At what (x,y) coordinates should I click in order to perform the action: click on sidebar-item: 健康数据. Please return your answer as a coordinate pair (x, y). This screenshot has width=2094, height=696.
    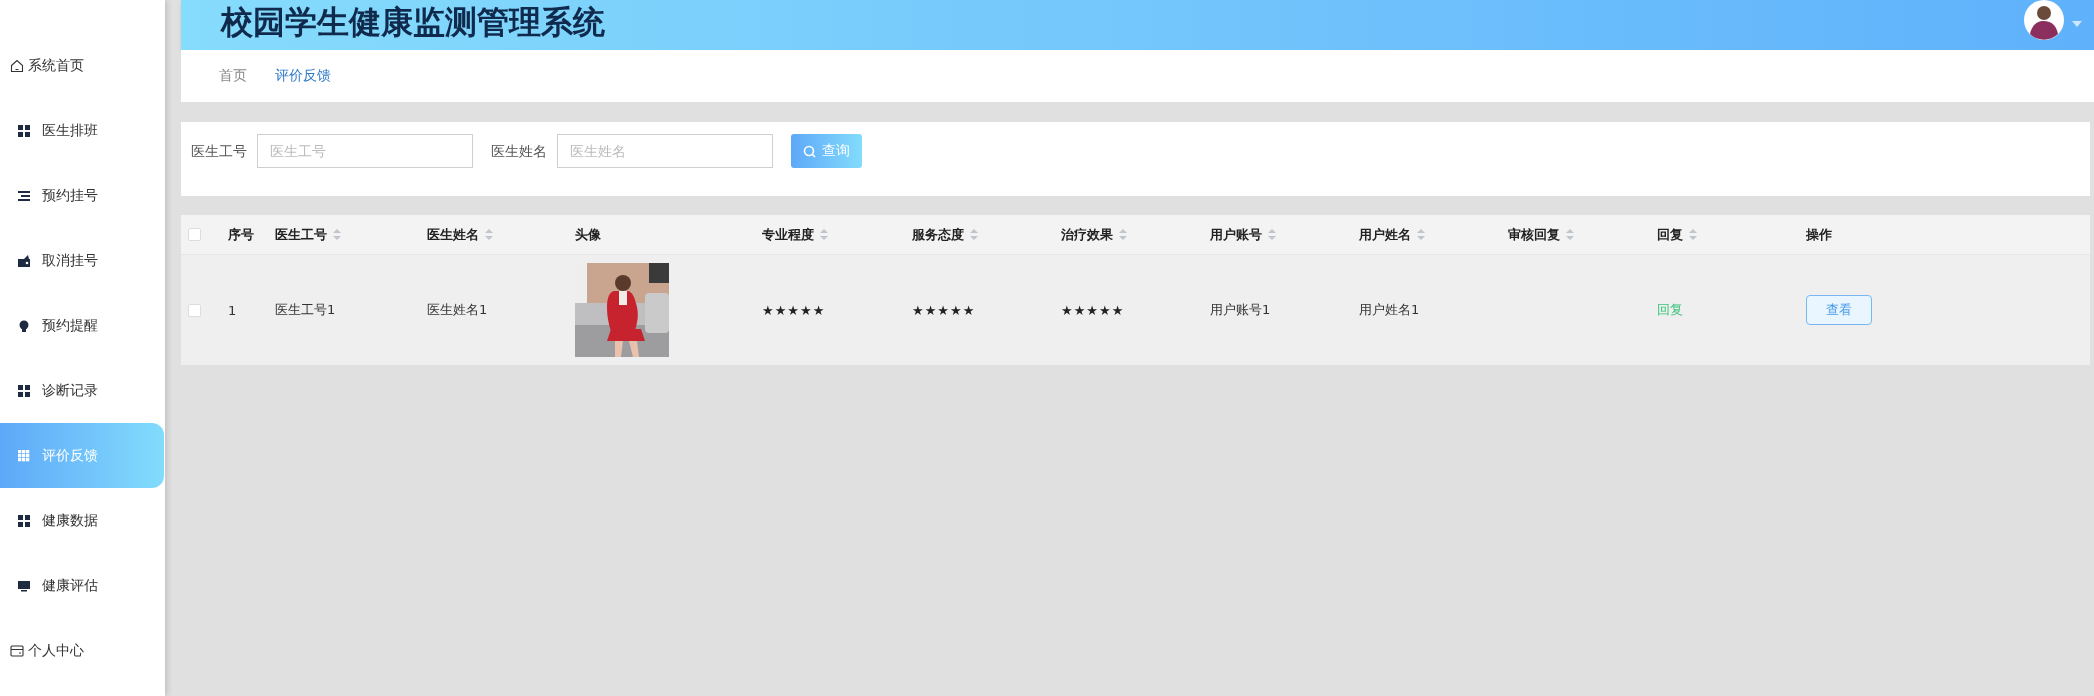
    Looking at the image, I should click on (82, 520).